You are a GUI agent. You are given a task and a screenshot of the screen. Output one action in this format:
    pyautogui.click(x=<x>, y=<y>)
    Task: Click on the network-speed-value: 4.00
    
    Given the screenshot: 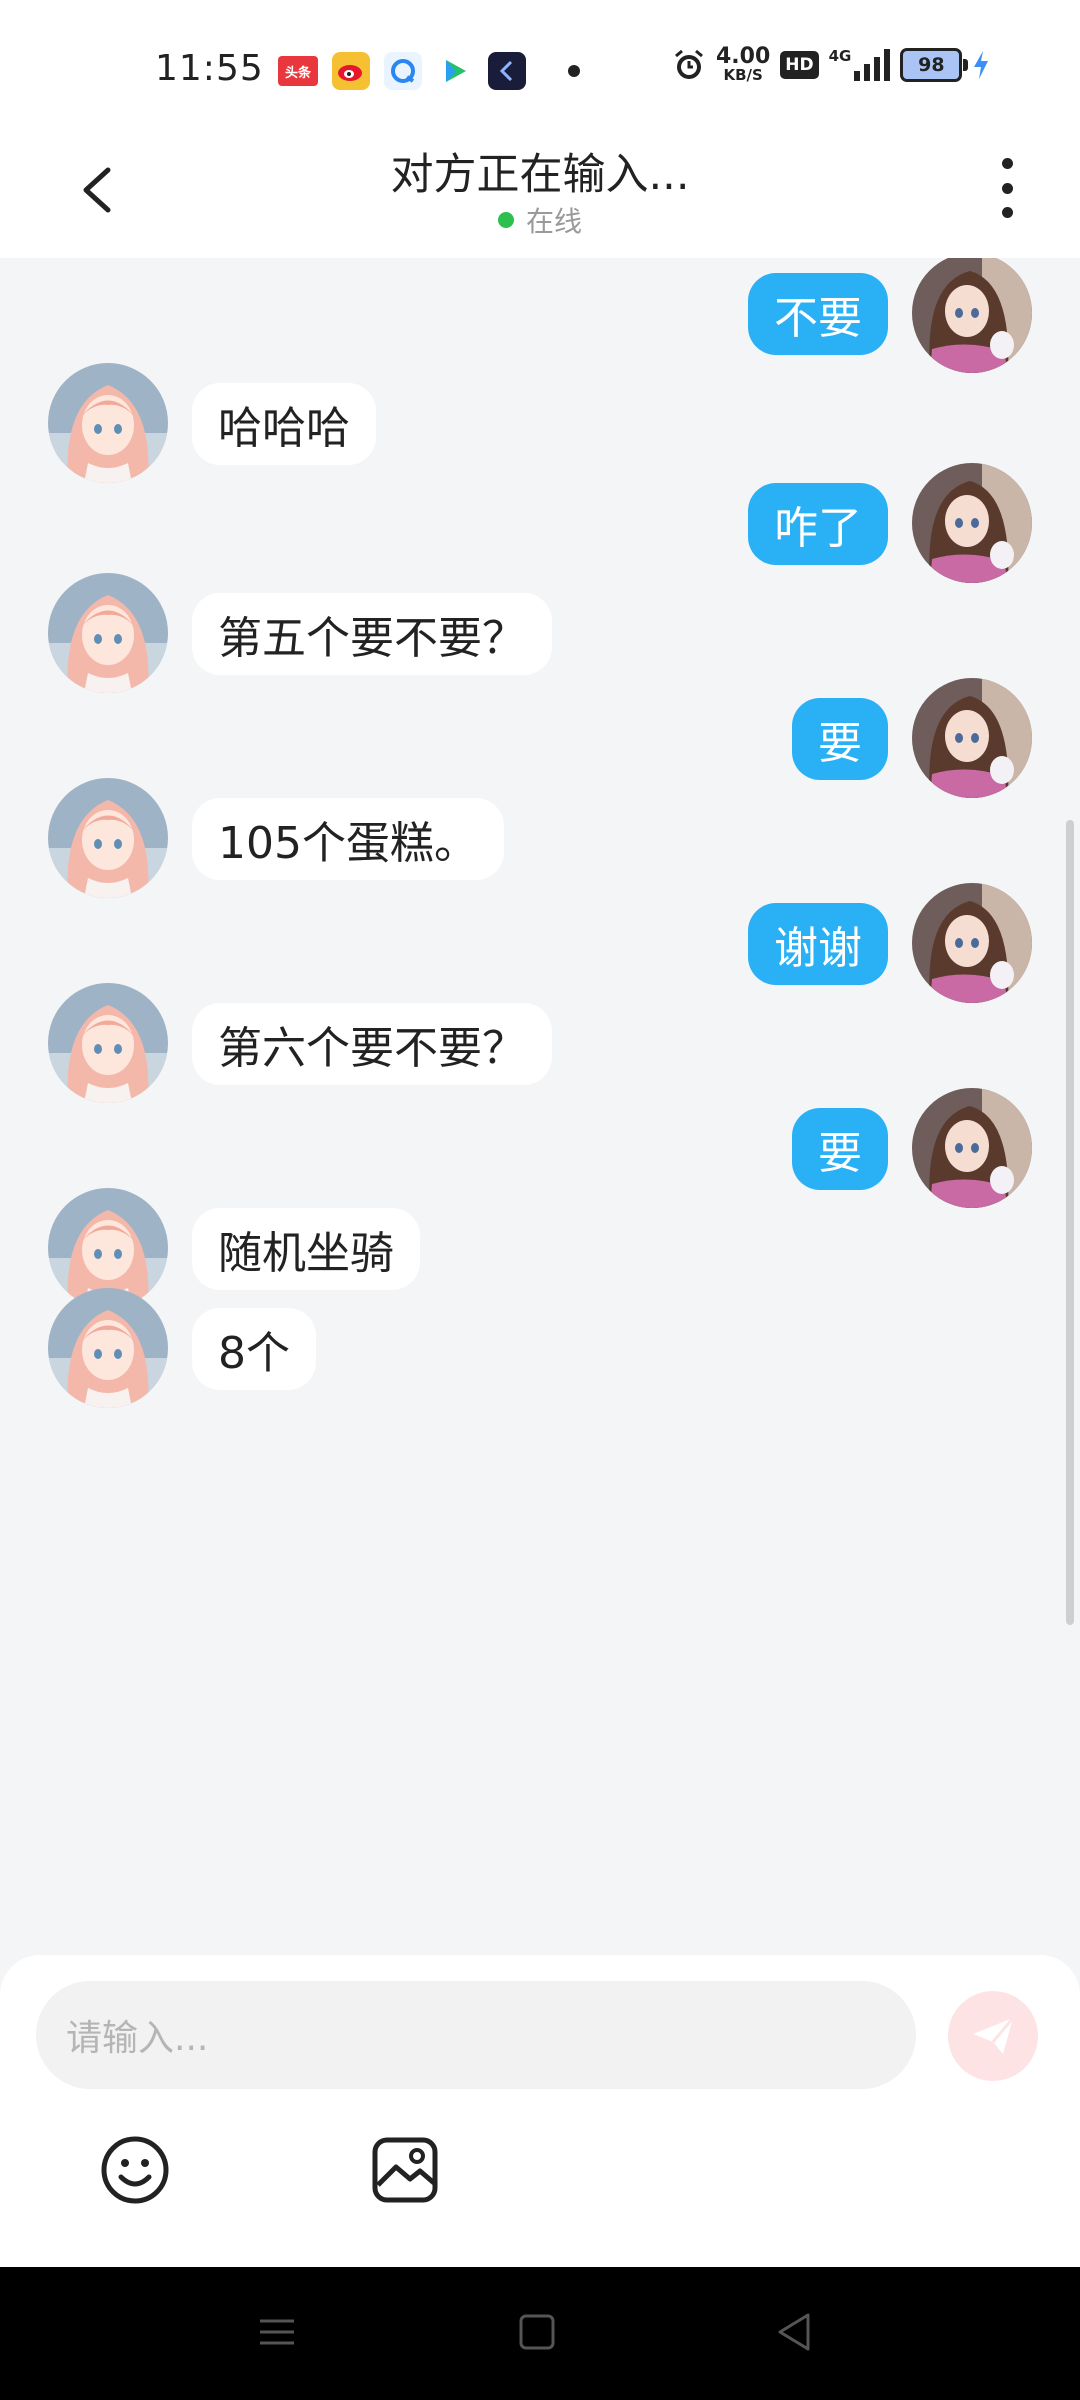 What is the action you would take?
    pyautogui.click(x=743, y=56)
    